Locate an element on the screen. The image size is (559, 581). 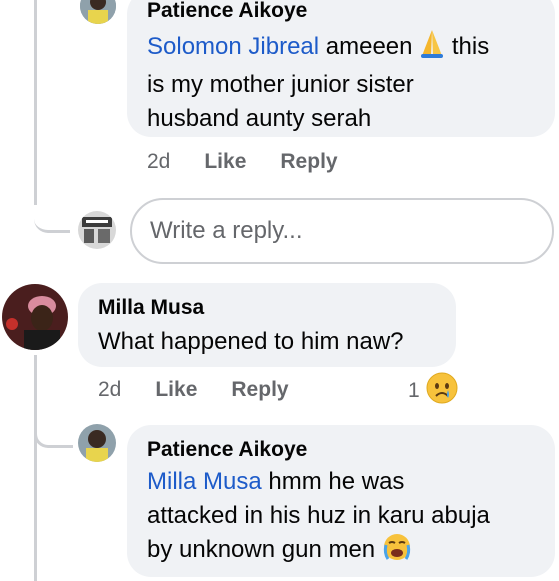
avatar-current-user is located at coordinates (97, 230).